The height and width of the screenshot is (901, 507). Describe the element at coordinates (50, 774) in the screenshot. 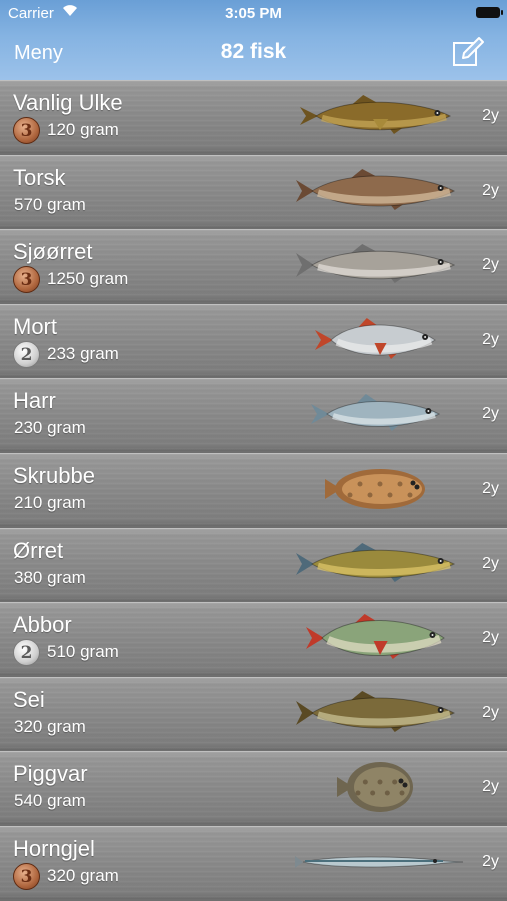

I see `fish-name: Piggvar` at that location.